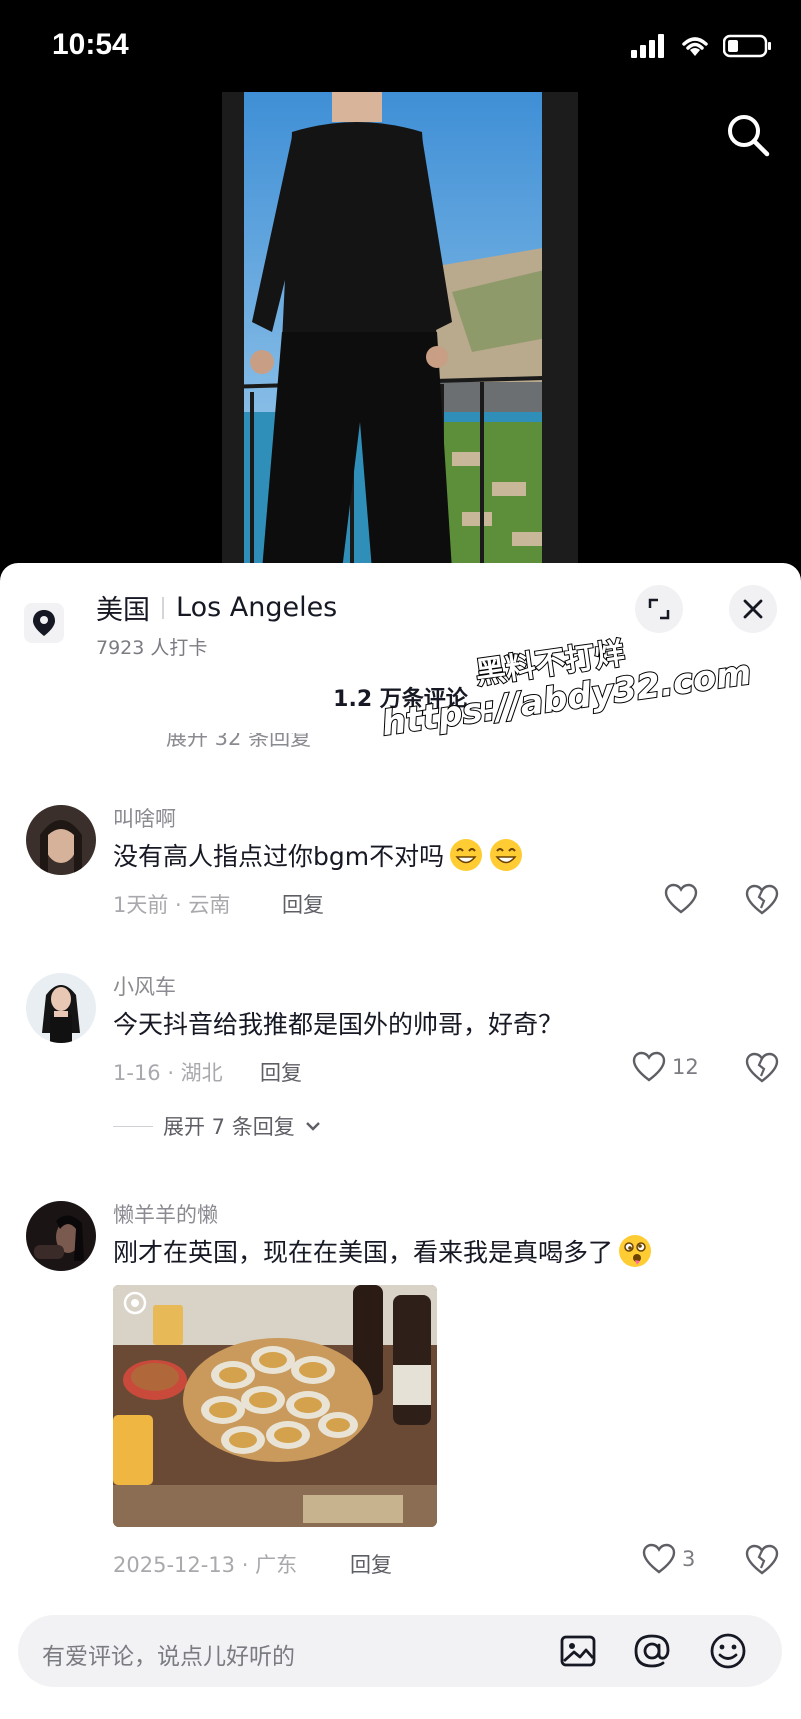 This screenshot has height=1719, width=801. I want to click on comment-input-bar: 有爱评论，说点儿好听的, so click(400, 1651).